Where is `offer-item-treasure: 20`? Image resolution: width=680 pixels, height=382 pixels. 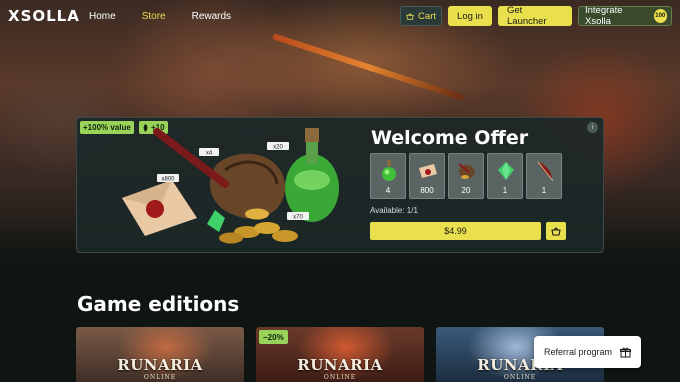
offer-item-treasure: 20 is located at coordinates (466, 176).